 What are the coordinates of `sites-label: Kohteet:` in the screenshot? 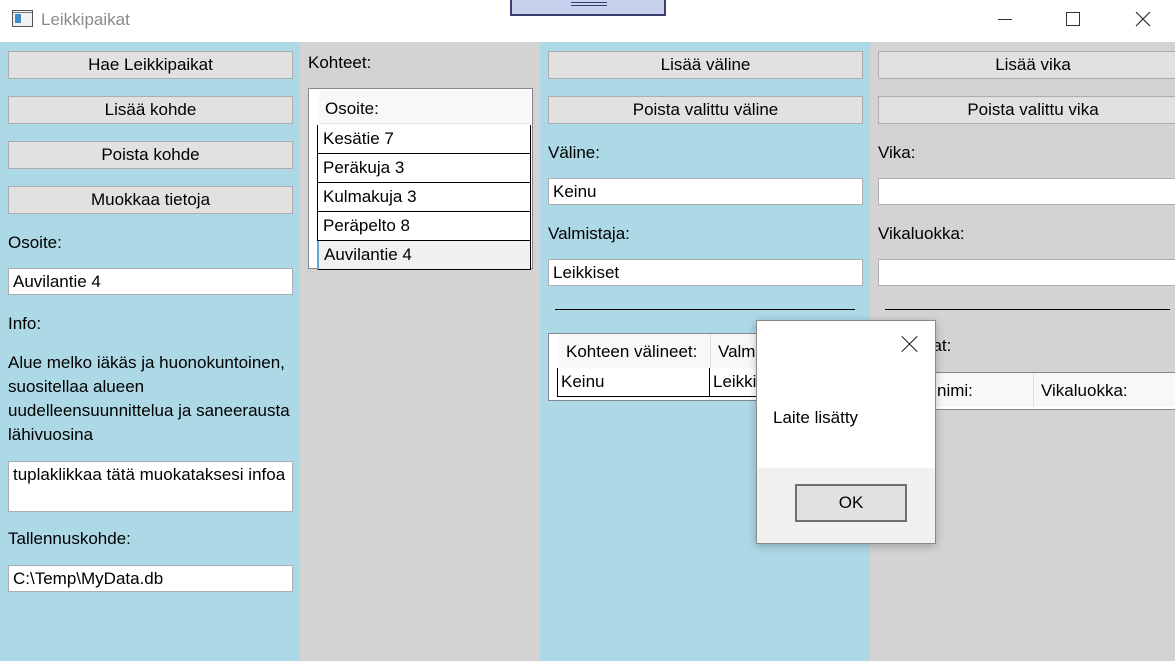 It's located at (340, 62).